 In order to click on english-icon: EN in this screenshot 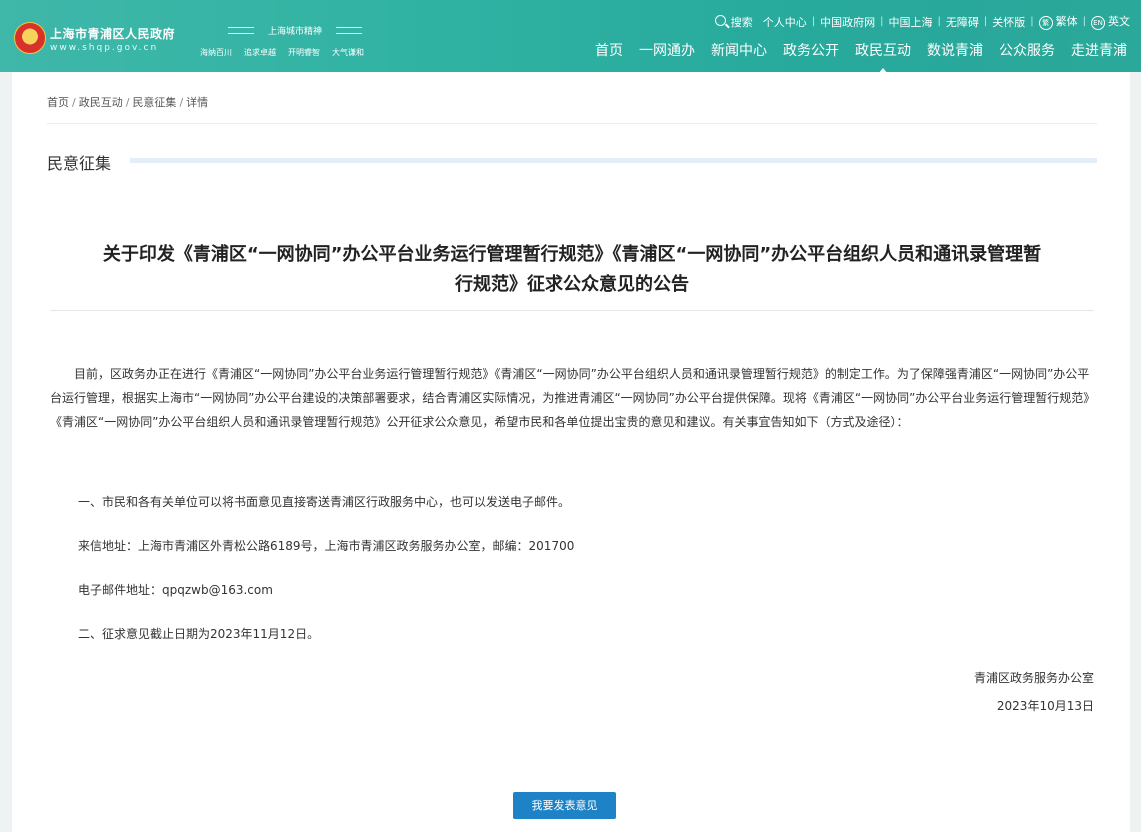, I will do `click(1098, 23)`.